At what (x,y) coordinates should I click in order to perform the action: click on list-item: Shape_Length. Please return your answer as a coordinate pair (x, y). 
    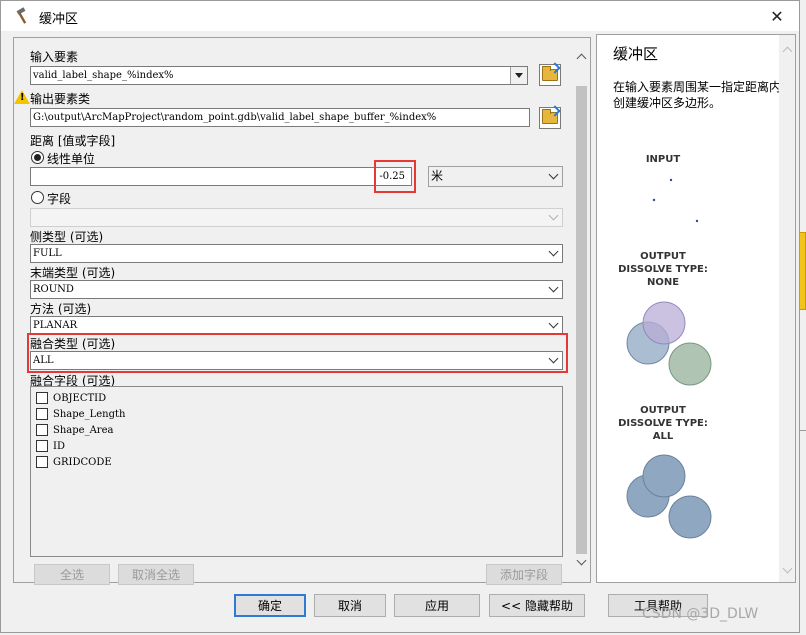
    Looking at the image, I should click on (80, 414).